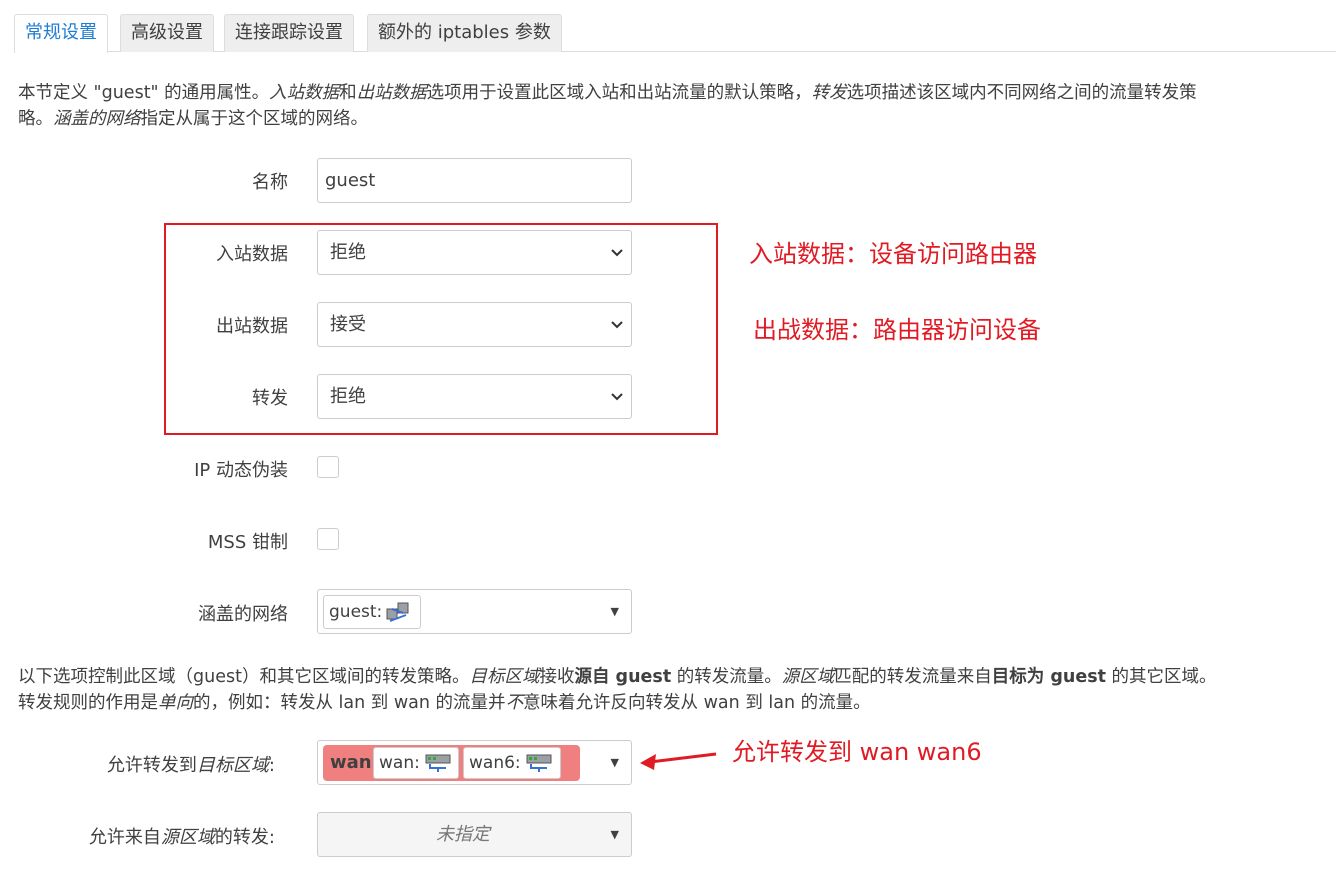 This screenshot has width=1343, height=882. I want to click on wan-network-icon, so click(438, 763).